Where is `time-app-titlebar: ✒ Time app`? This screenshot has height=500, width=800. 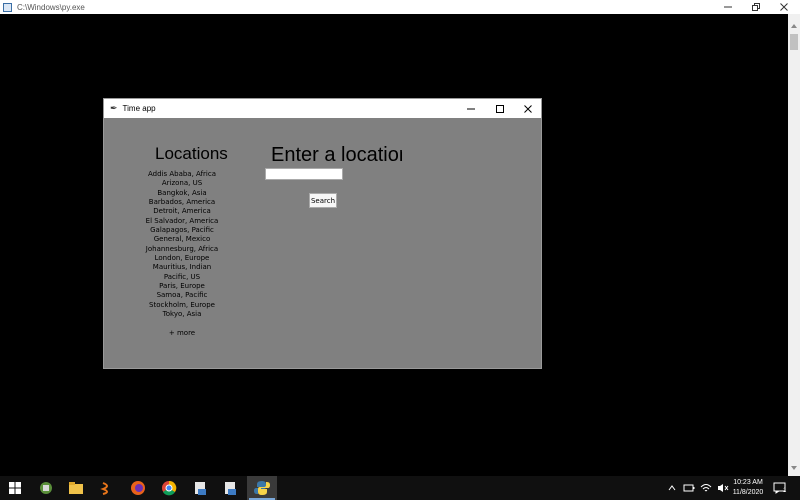 time-app-titlebar: ✒ Time app is located at coordinates (322, 108).